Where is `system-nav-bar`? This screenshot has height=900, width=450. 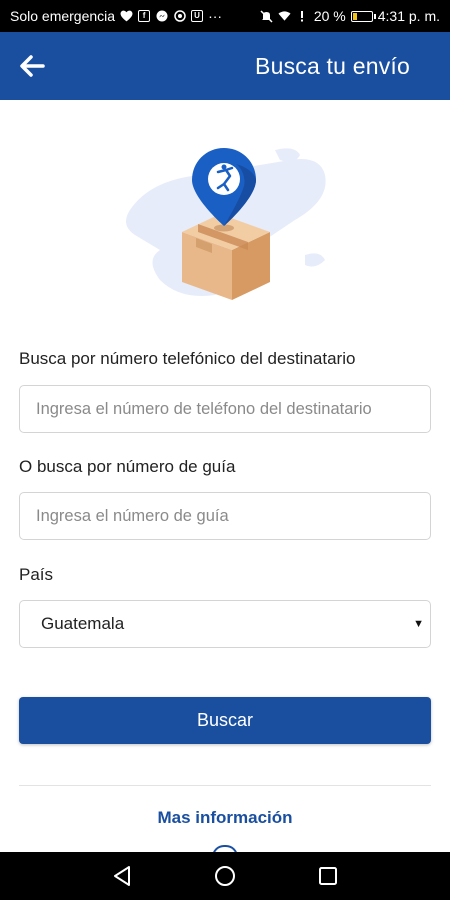 system-nav-bar is located at coordinates (225, 876).